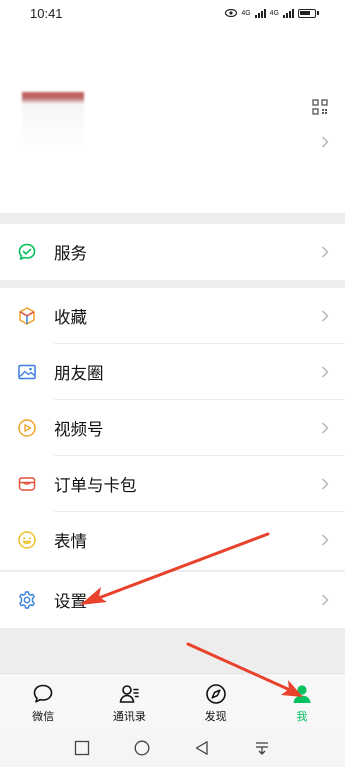 The height and width of the screenshot is (767, 345). I want to click on battery-icon, so click(307, 13).